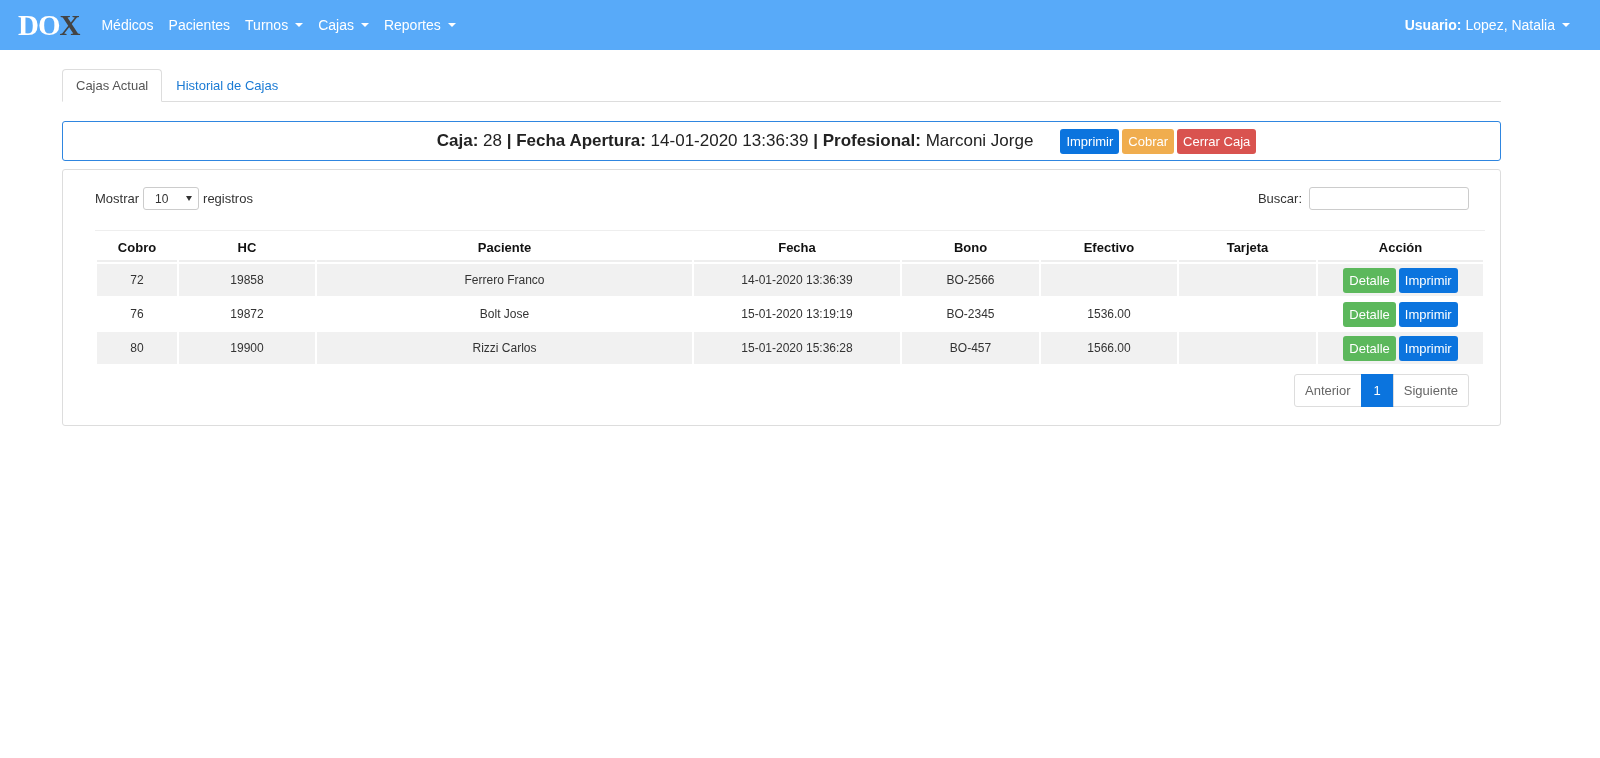  What do you see at coordinates (112, 85) in the screenshot?
I see `tab: Cajas Actual` at bounding box center [112, 85].